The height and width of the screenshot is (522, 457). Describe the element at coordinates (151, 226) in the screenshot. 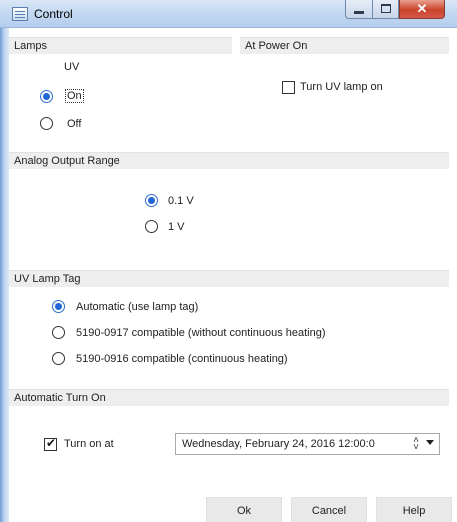

I see `analog-1v-radio` at that location.